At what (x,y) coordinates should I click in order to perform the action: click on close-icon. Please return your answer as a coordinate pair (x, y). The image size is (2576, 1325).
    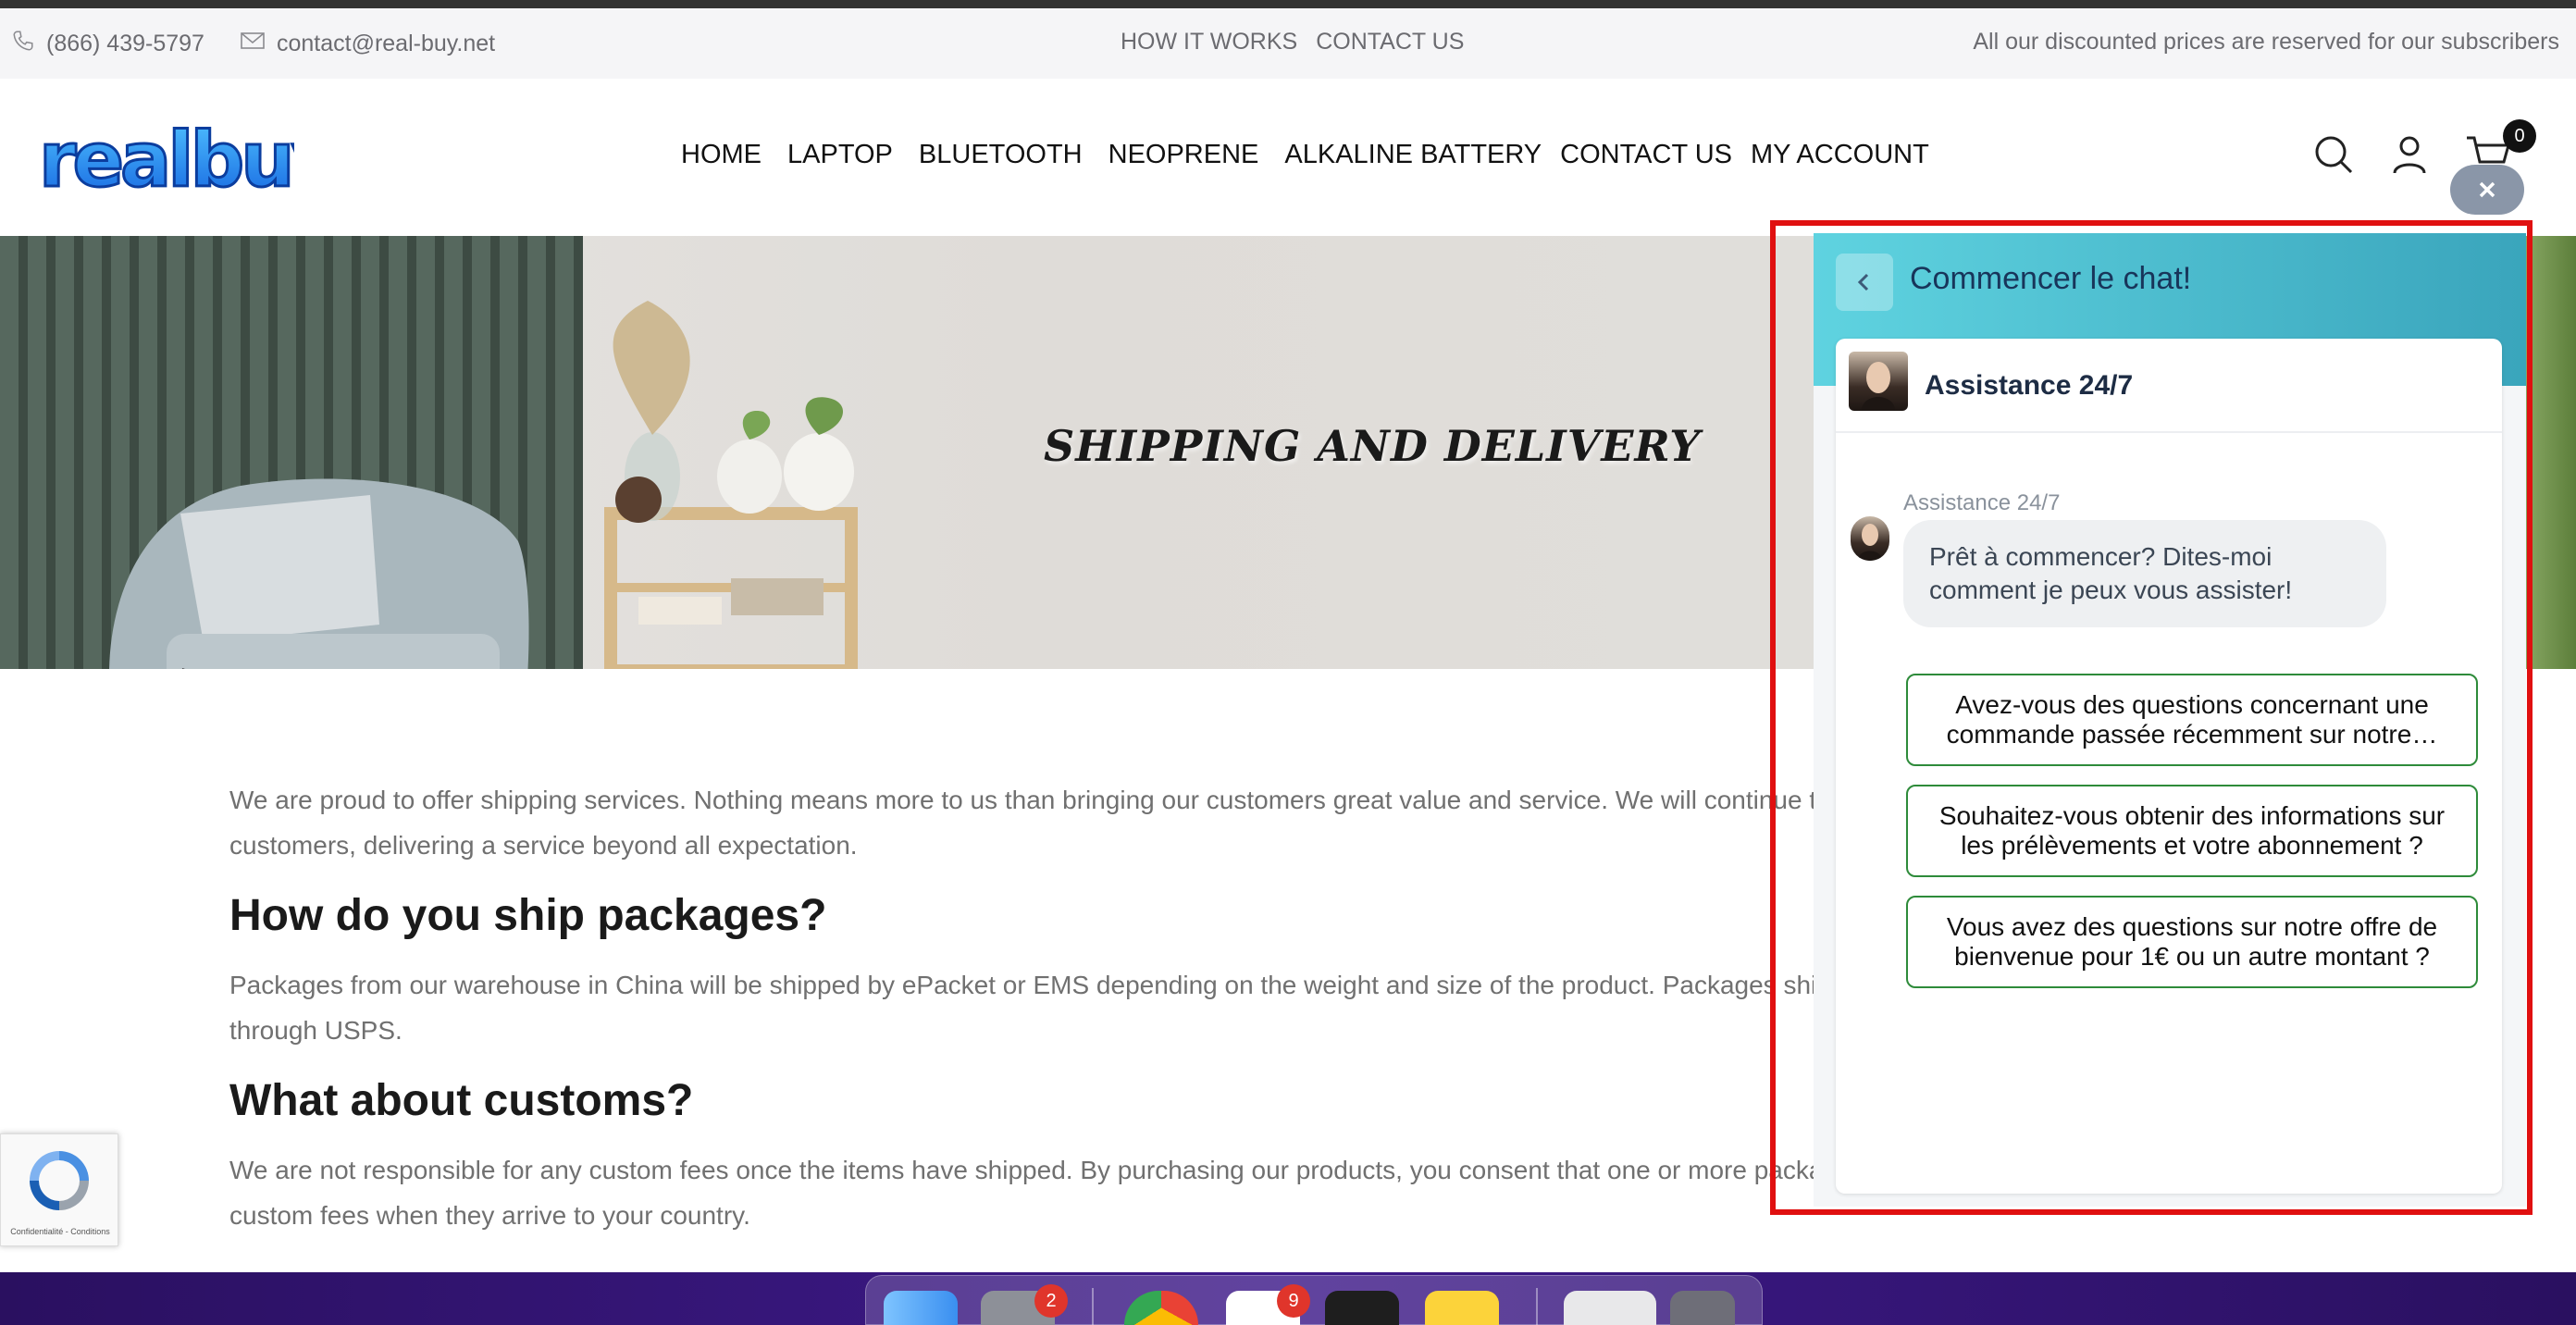
    Looking at the image, I should click on (2488, 189).